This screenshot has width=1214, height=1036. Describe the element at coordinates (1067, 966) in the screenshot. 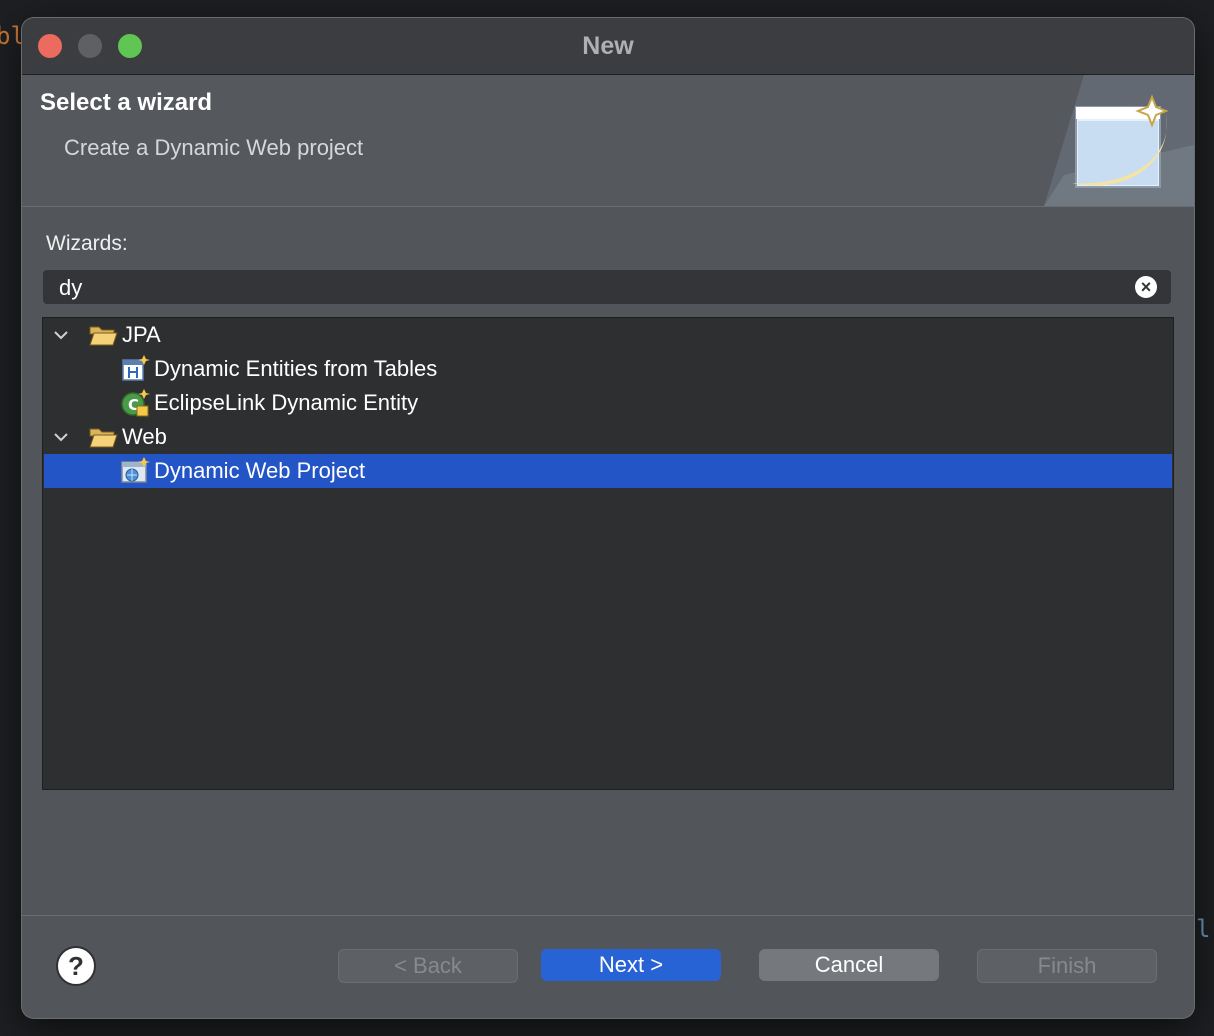

I see `finish-button: Finish` at that location.